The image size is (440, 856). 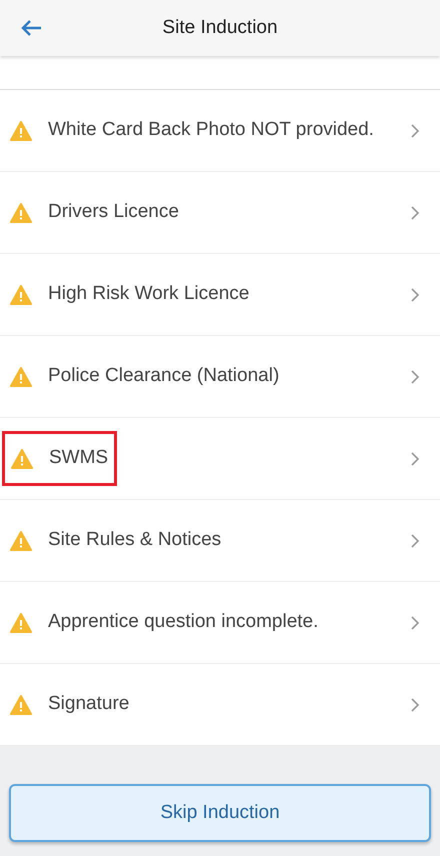 I want to click on list-item: High Risk Work Licence, so click(x=220, y=295).